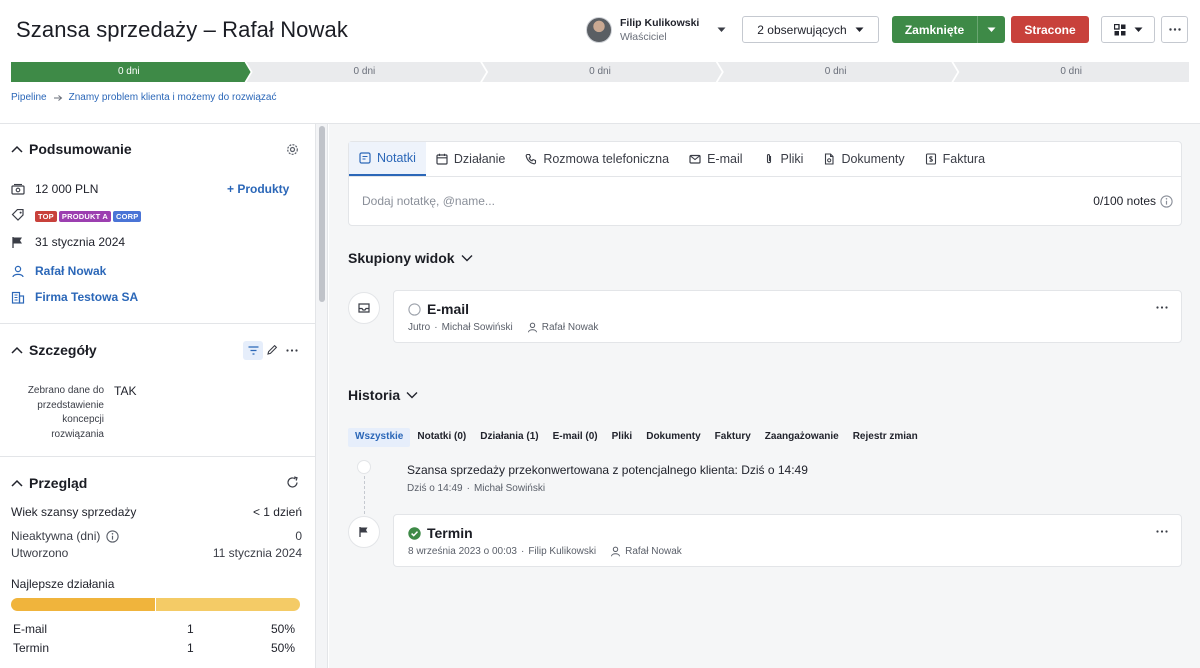  Describe the element at coordinates (379, 437) in the screenshot. I see `history-filter-tab: Wszystkie` at that location.